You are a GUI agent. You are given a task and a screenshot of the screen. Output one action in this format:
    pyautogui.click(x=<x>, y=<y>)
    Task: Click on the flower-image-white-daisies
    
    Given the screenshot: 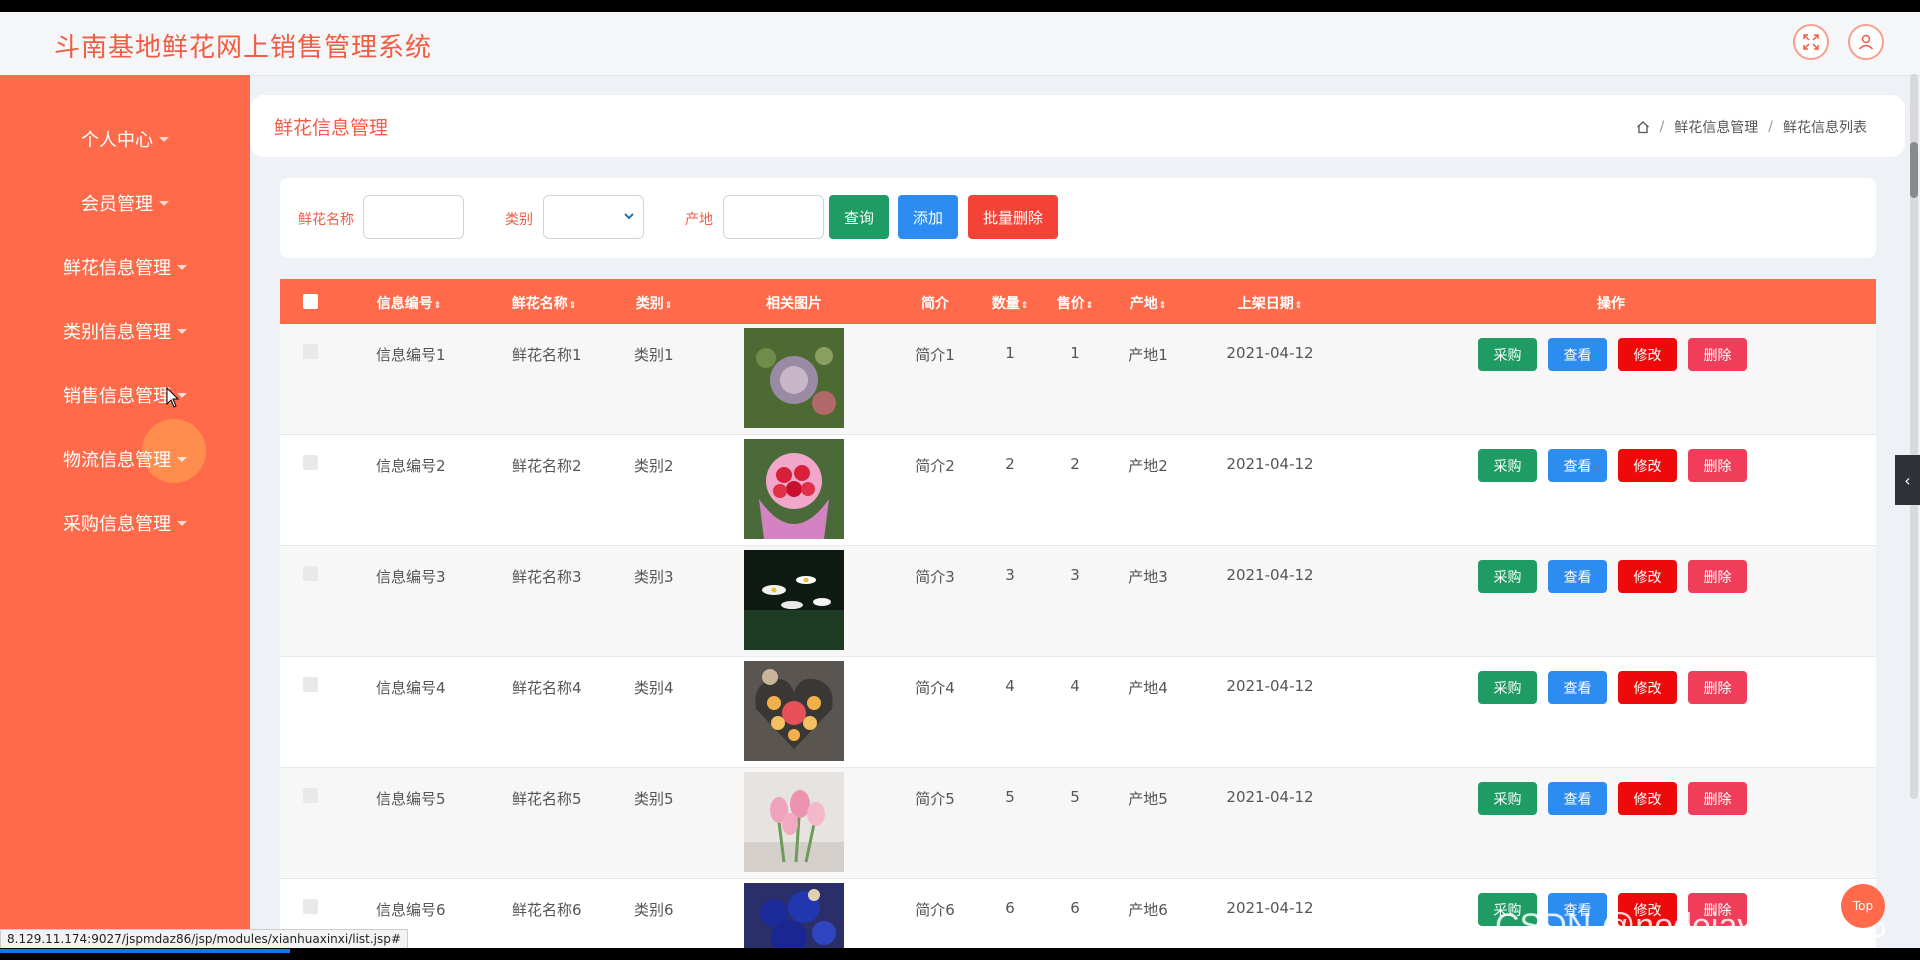 What is the action you would take?
    pyautogui.click(x=794, y=600)
    